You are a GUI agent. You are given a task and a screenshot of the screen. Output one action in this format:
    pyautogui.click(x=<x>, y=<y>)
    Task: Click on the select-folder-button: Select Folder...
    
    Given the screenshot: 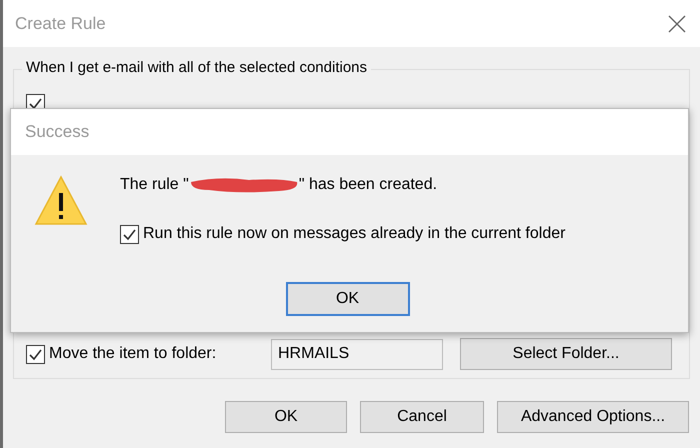 What is the action you would take?
    pyautogui.click(x=566, y=354)
    